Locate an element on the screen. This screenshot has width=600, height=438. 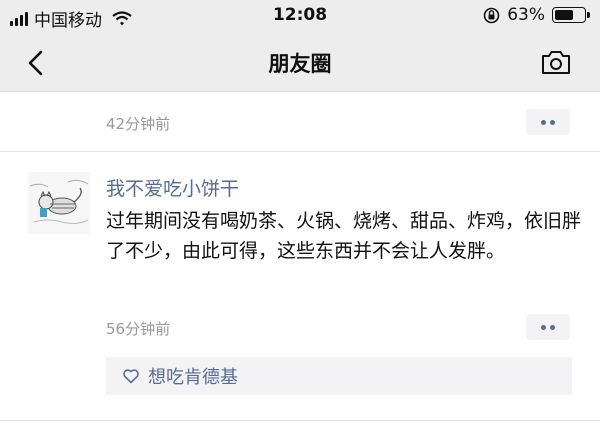
previous-post-time: 42分钟前 is located at coordinates (138, 124).